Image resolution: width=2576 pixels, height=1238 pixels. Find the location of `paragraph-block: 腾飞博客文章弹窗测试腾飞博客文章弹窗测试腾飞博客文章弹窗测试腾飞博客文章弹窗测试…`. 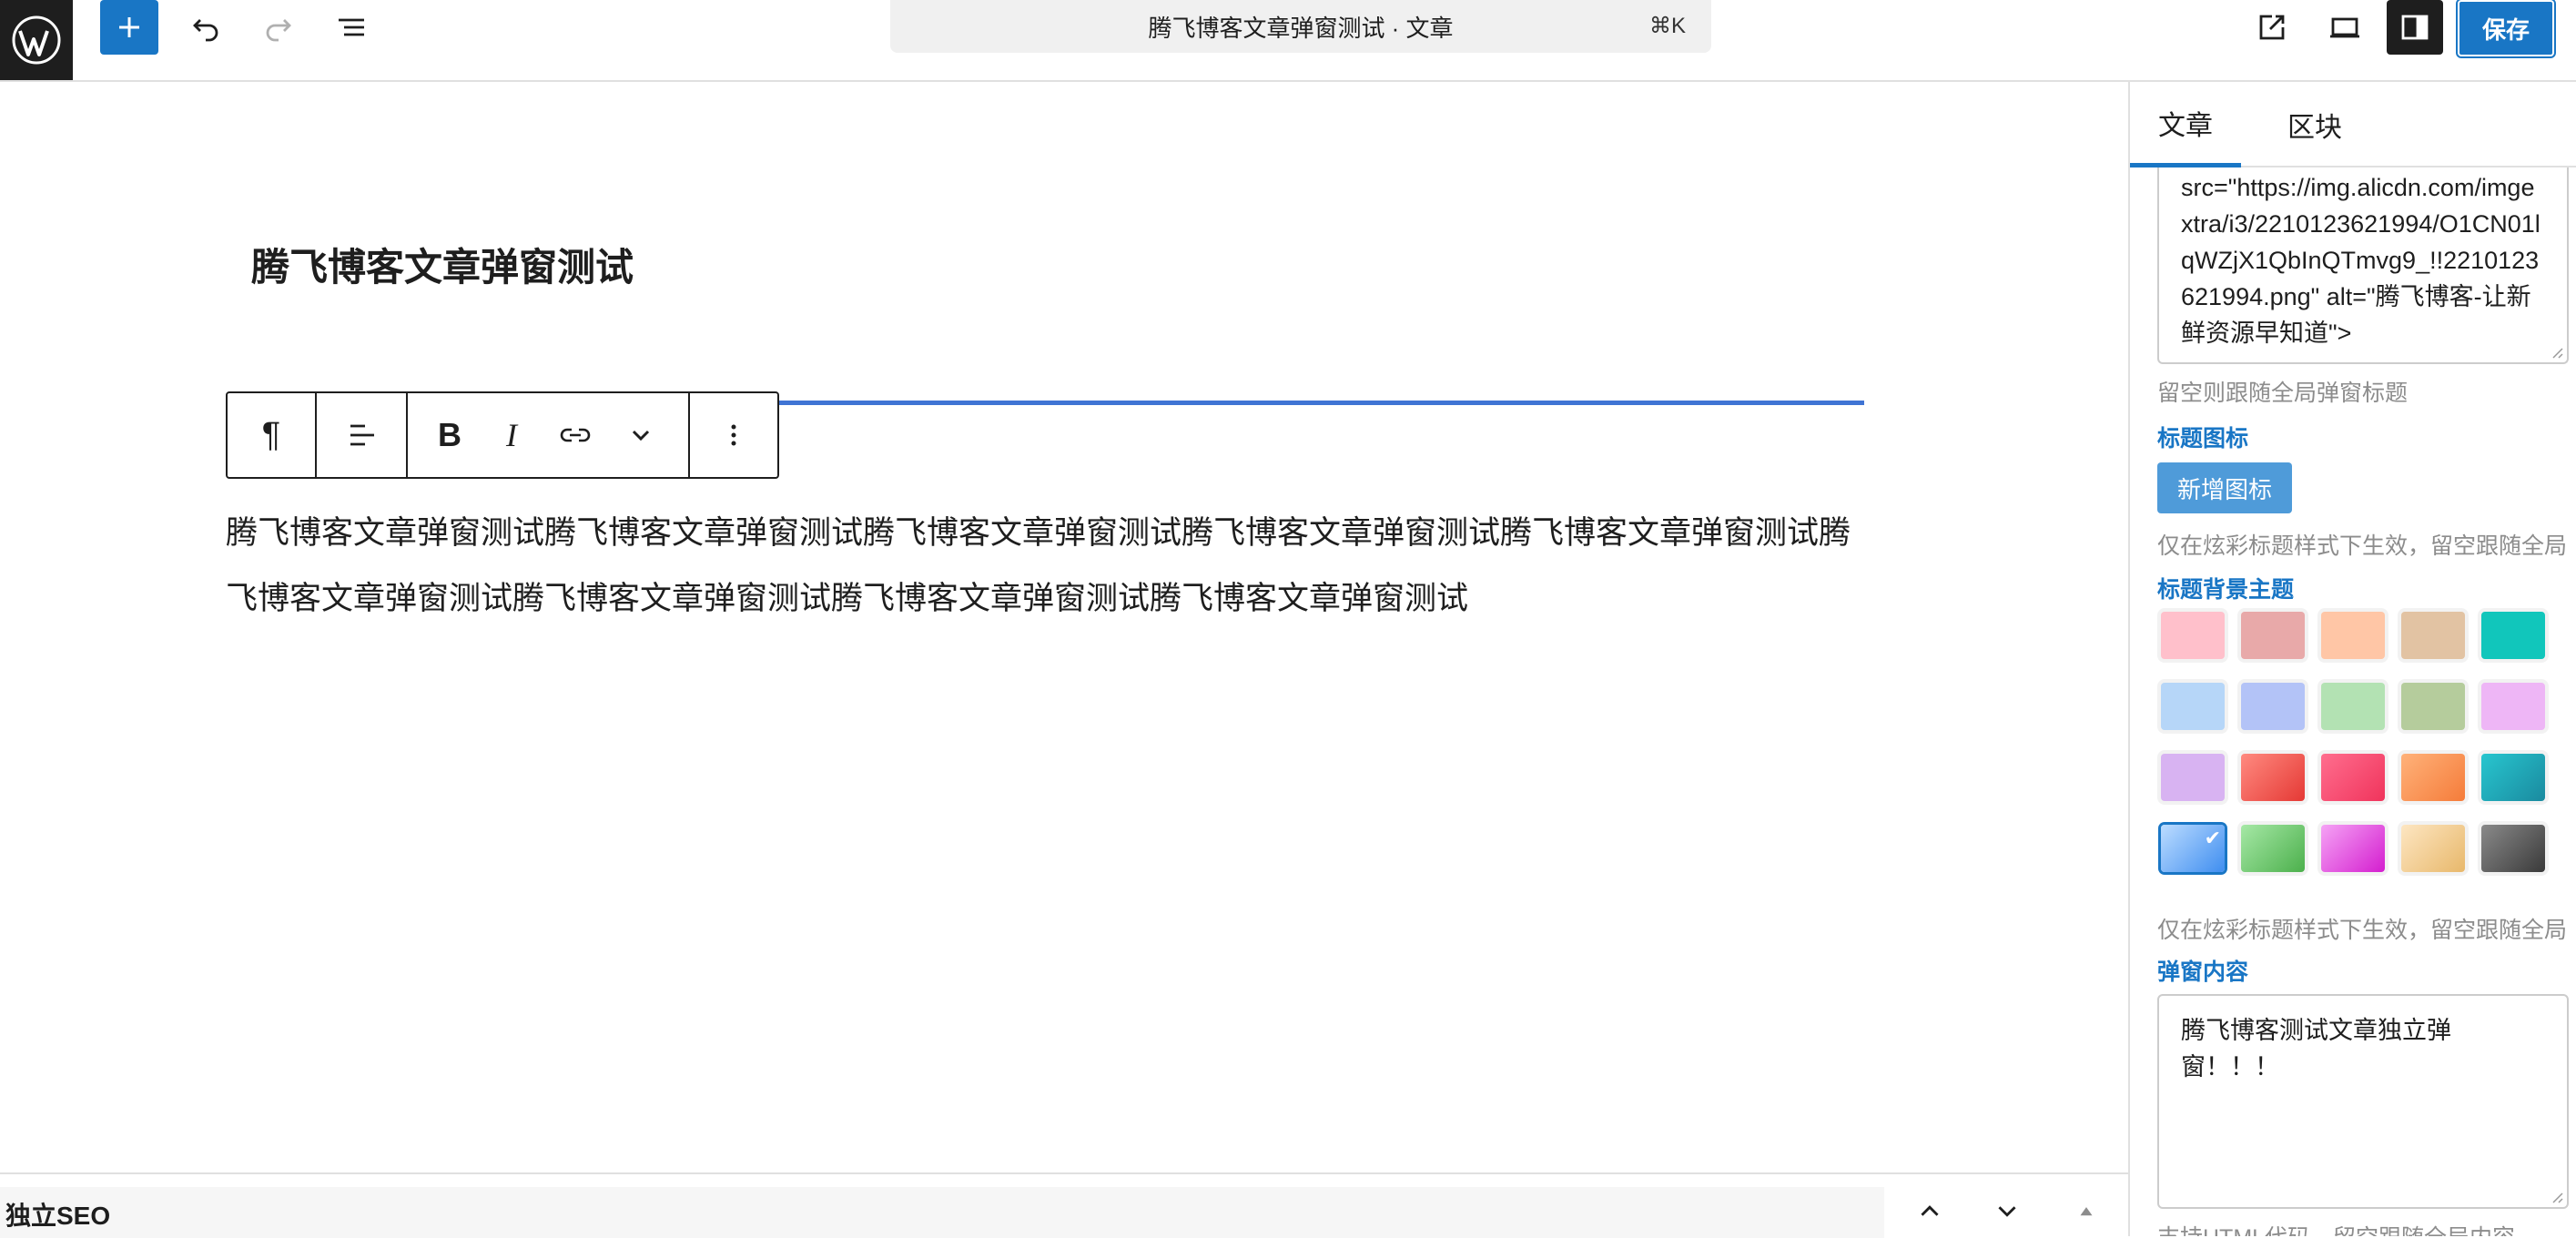

paragraph-block: 腾飞博客文章弹窗测试腾飞博客文章弹窗测试腾飞博客文章弹窗测试腾飞博客文章弹窗测试… is located at coordinates (1045, 566).